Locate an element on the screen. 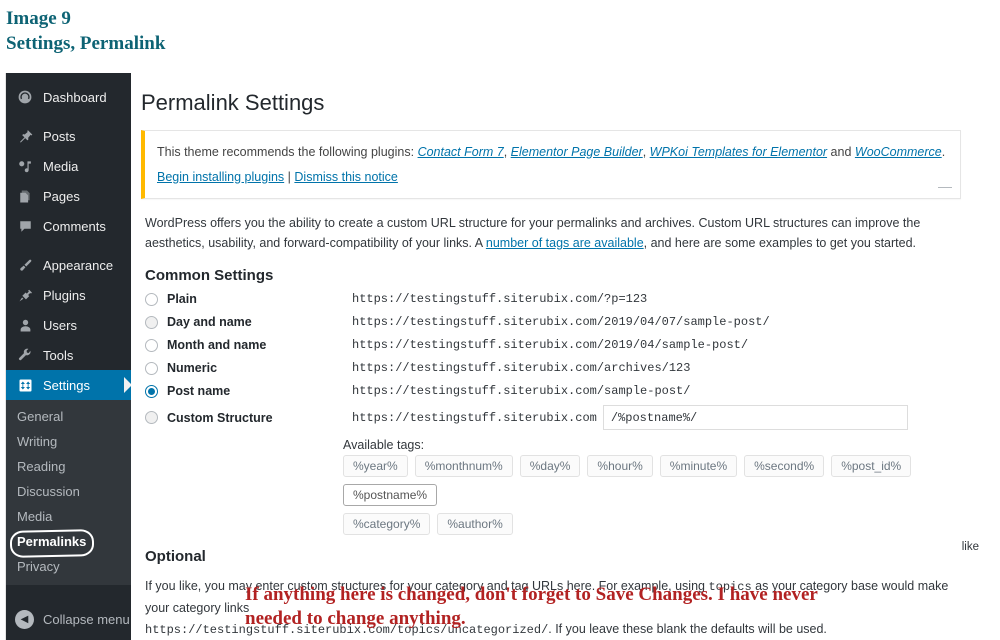  submenu-item-privacy: Privacy is located at coordinates (68, 566).